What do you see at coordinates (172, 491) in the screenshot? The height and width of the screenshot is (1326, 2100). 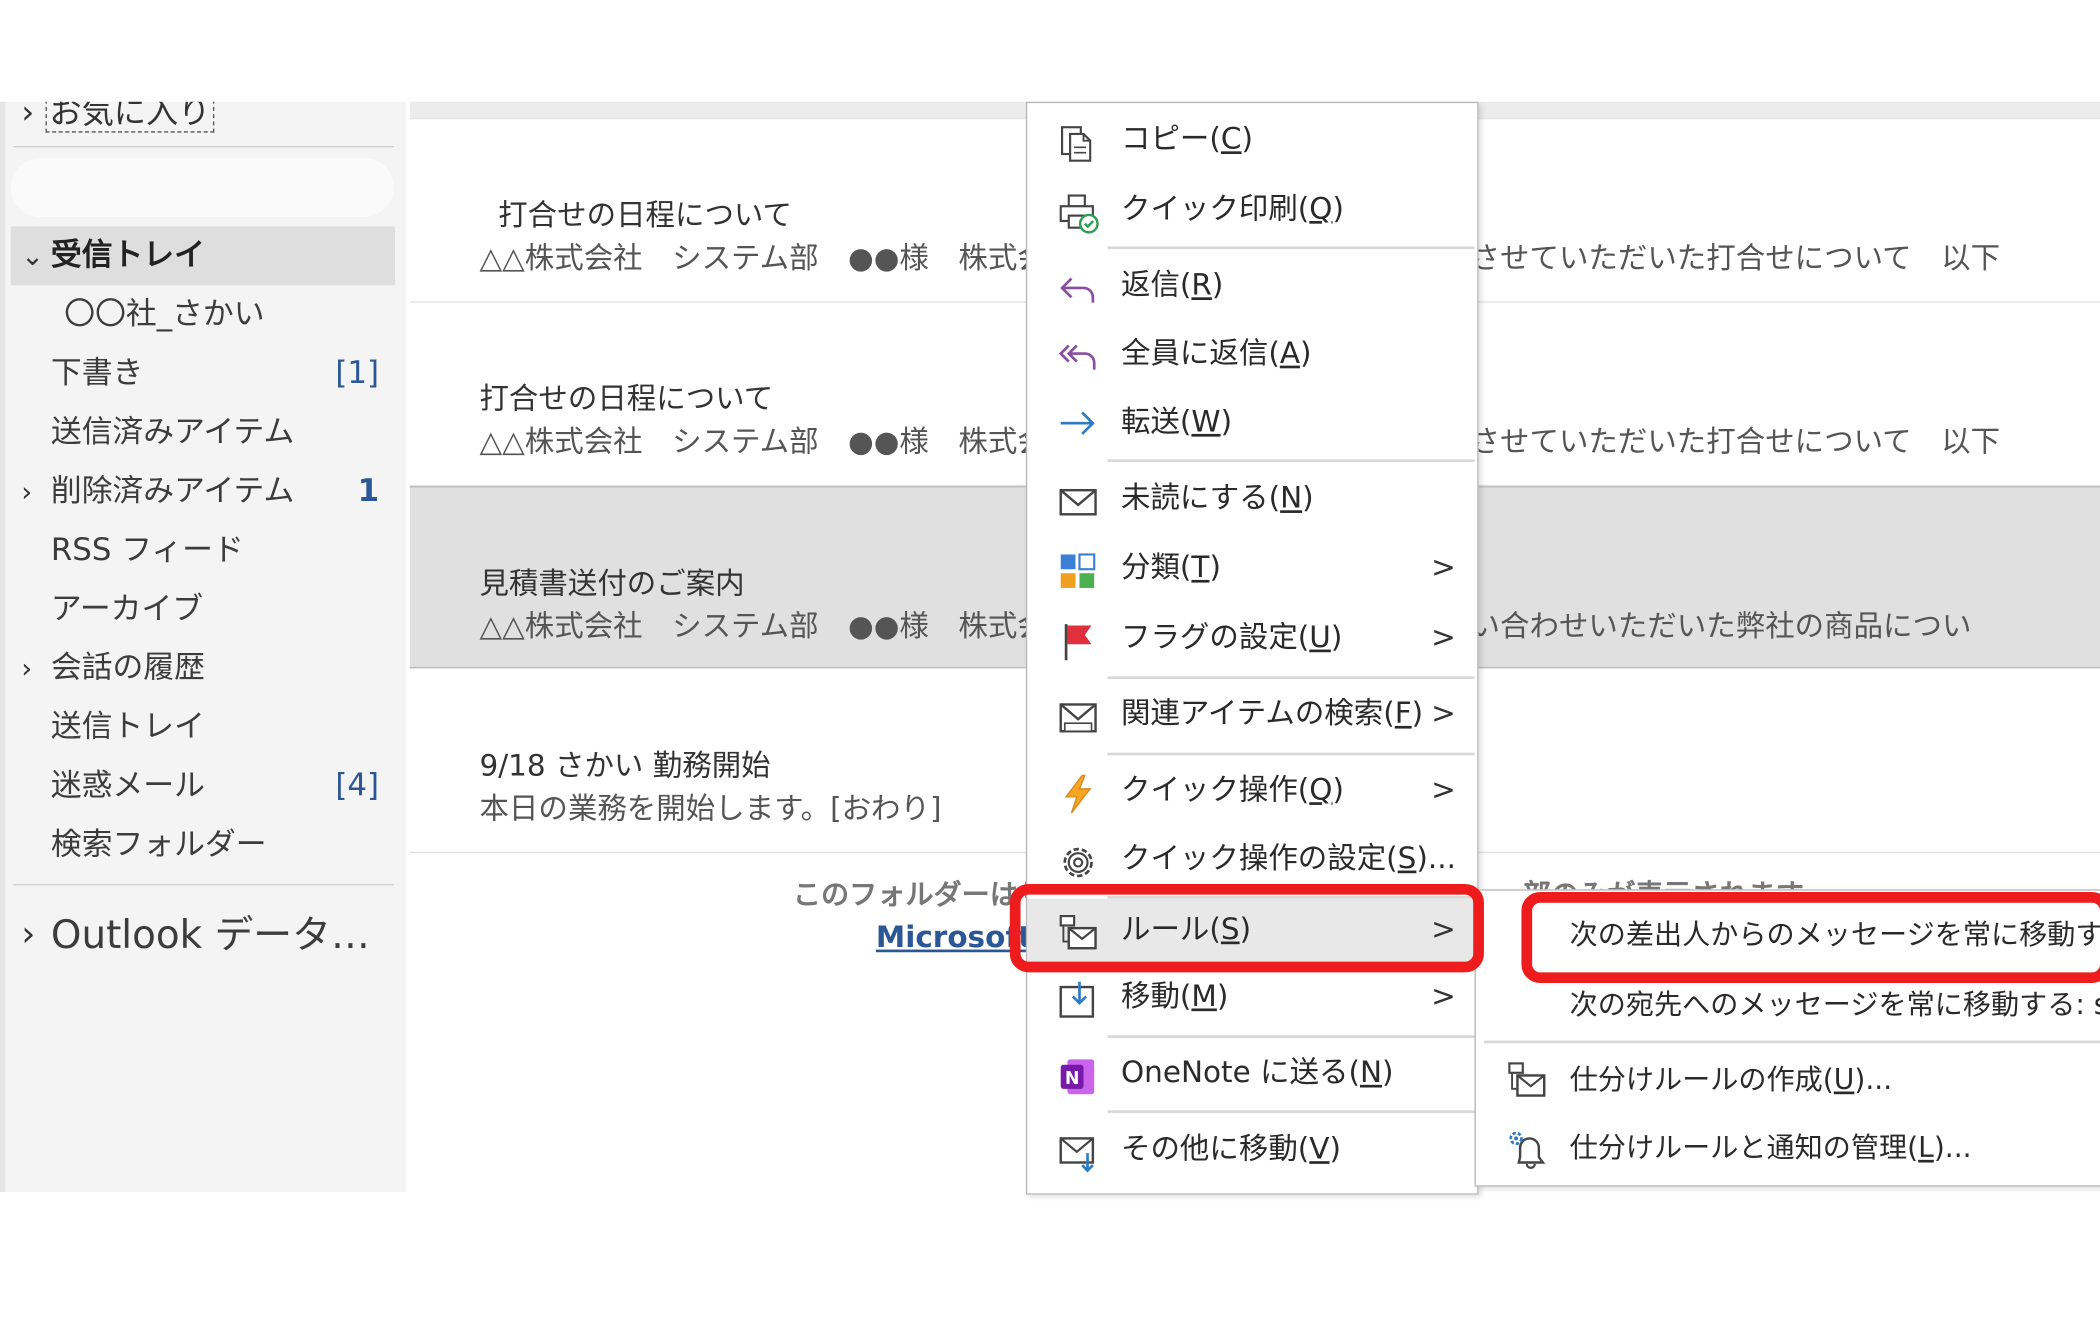 I see `folder-label: 削除済みアイテム` at bounding box center [172, 491].